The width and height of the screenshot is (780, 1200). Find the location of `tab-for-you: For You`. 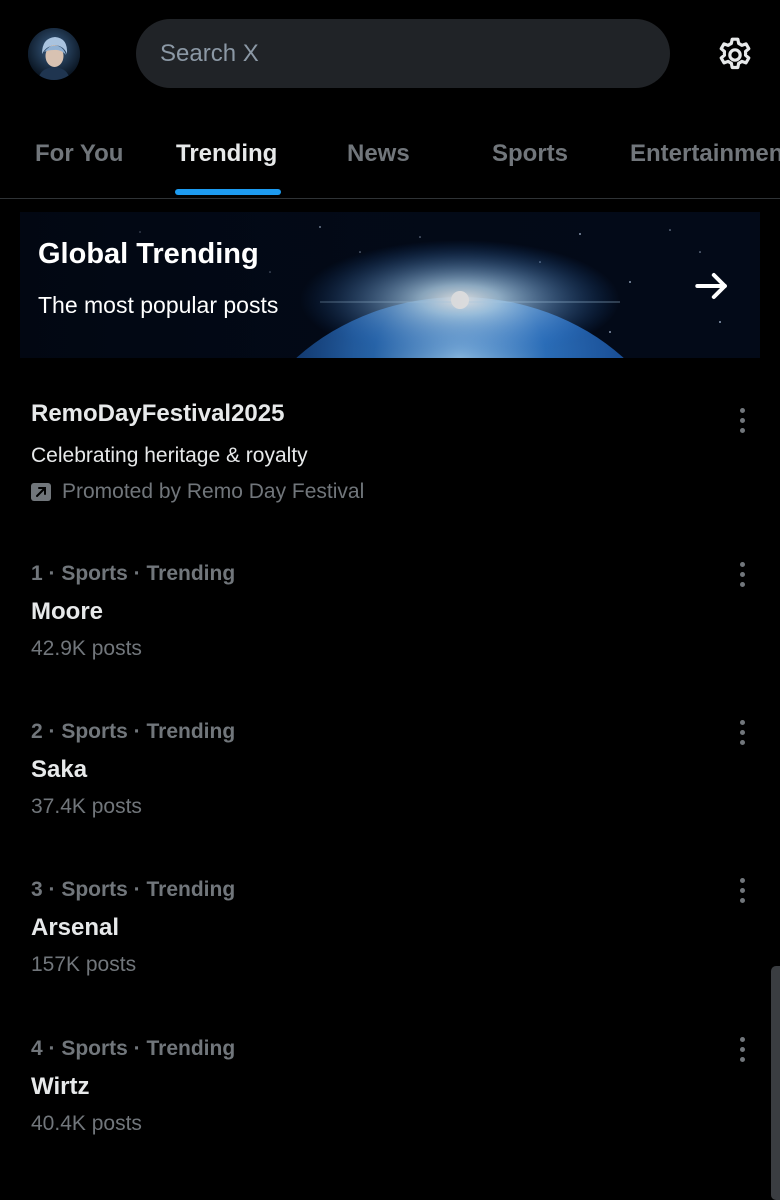

tab-for-you: For You is located at coordinates (79, 154).